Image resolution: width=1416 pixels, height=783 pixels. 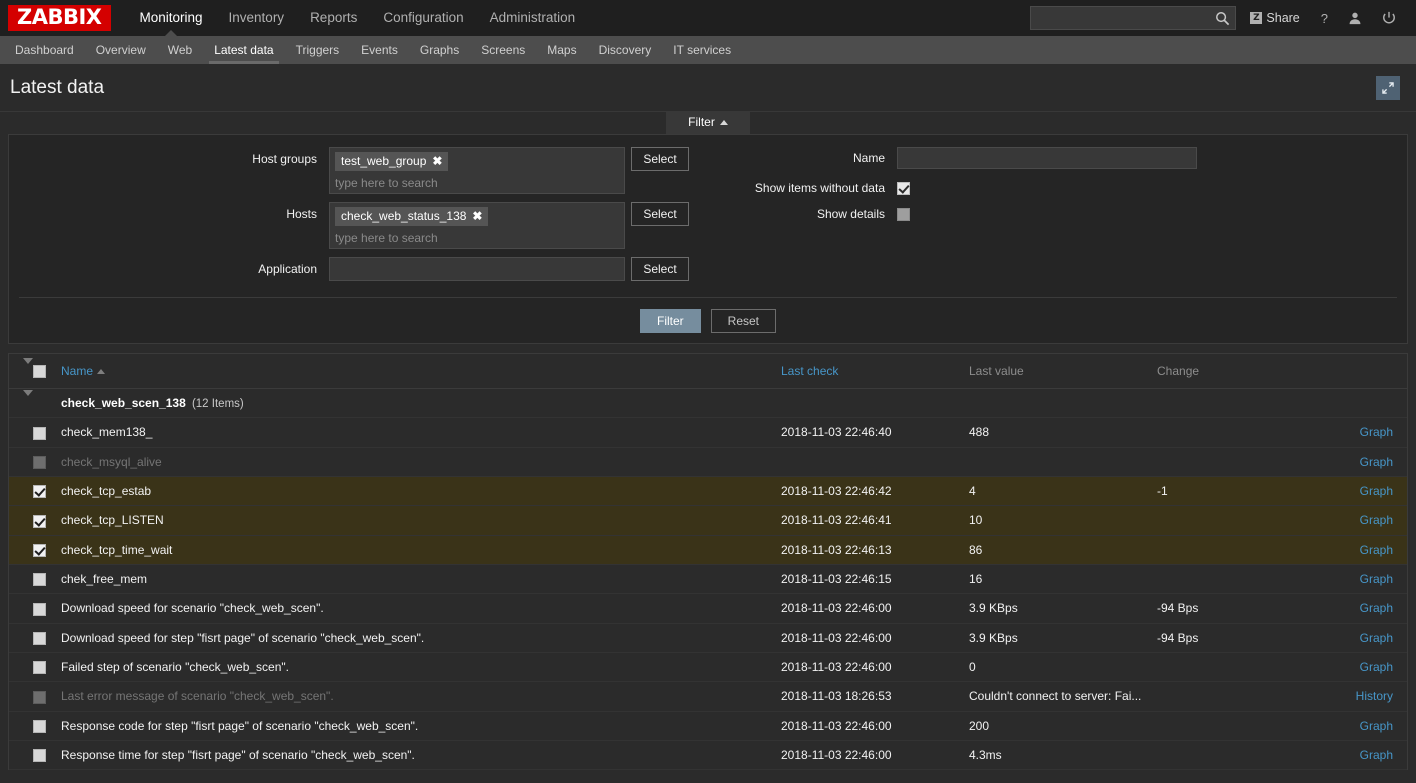 What do you see at coordinates (660, 159) in the screenshot?
I see `host-groups-select-button: Select` at bounding box center [660, 159].